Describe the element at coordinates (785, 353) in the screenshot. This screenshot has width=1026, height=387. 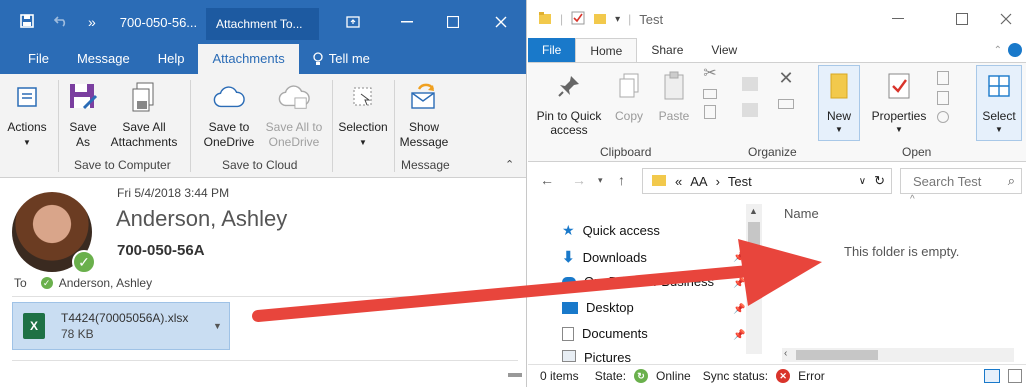
I see `scroll-left-icon: ‹` at that location.